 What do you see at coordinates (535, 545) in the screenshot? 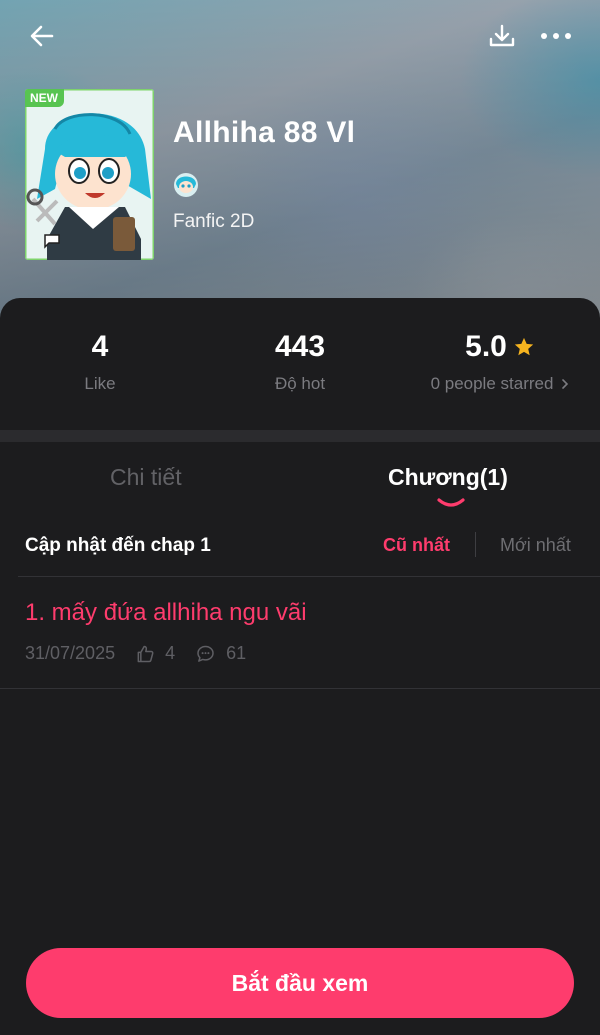
I see `sort-newest-button: Mới nhất` at bounding box center [535, 545].